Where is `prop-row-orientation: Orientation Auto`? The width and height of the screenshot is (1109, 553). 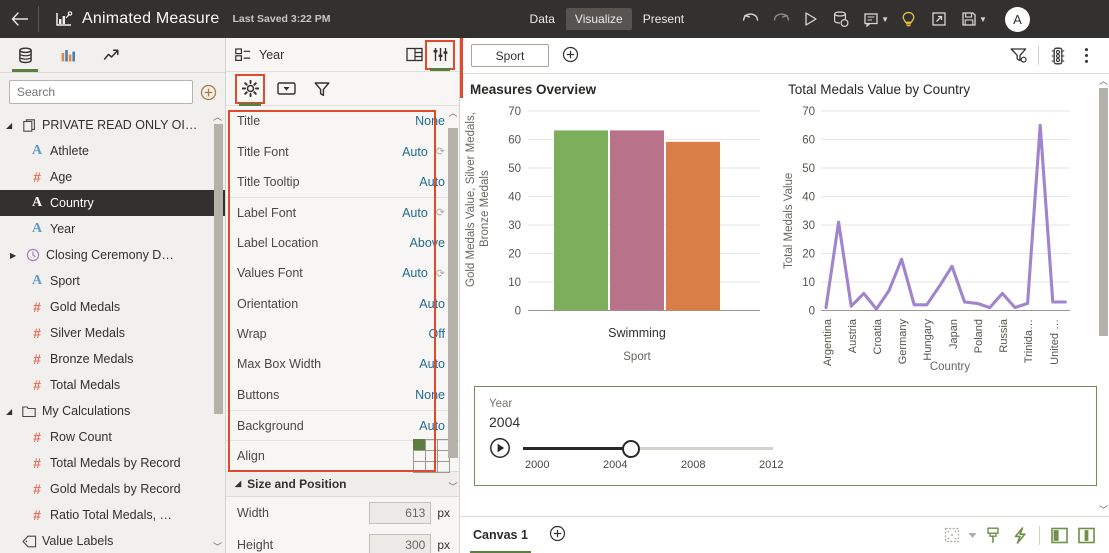 prop-row-orientation: Orientation Auto is located at coordinates (342, 303).